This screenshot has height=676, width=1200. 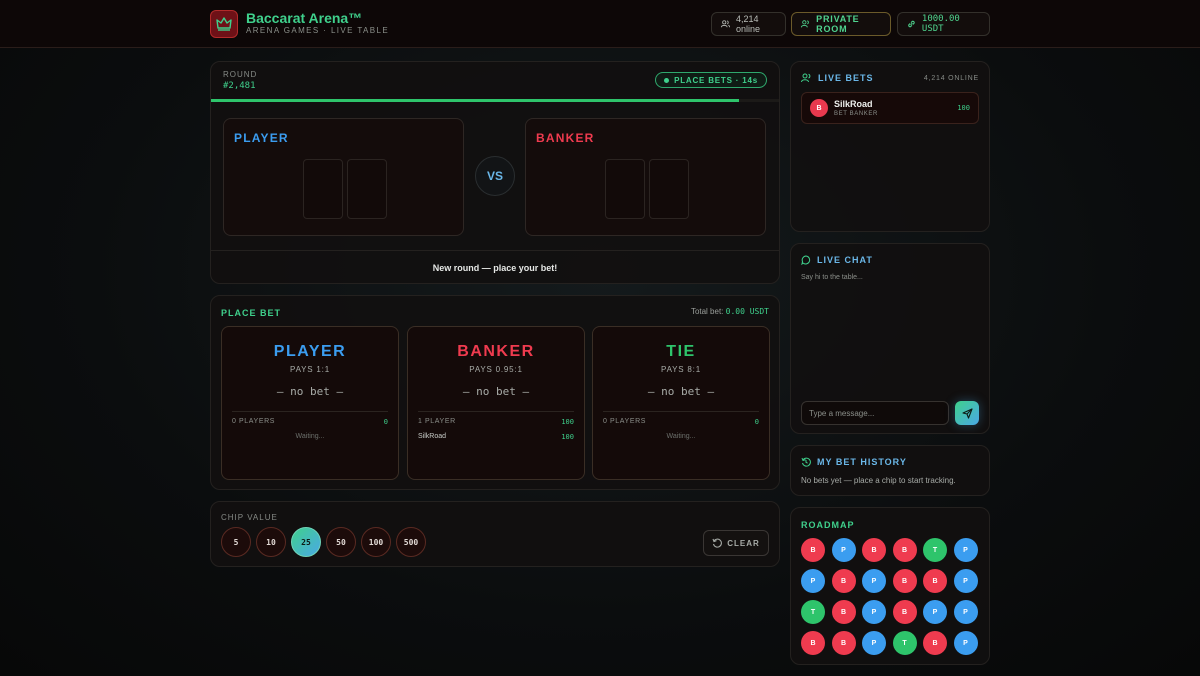 I want to click on player-hand: PLAYER, so click(x=343, y=177).